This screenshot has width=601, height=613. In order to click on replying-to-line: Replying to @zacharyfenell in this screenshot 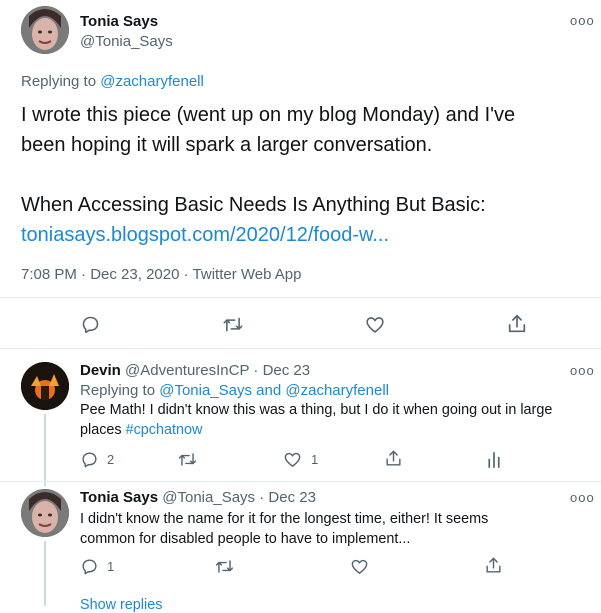, I will do `click(112, 81)`.